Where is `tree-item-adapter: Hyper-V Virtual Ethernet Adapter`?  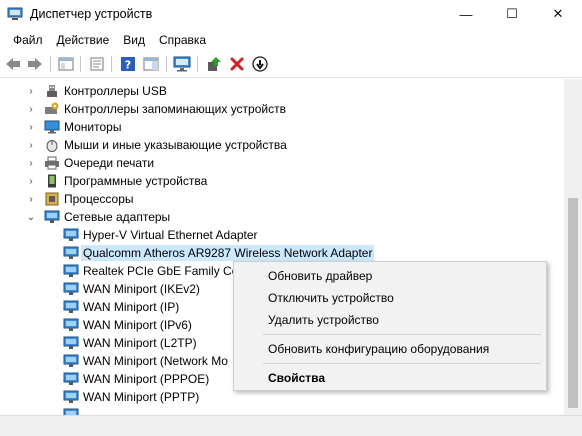 tree-item-adapter: Hyper-V Virtual Ethernet Adapter is located at coordinates (282, 235).